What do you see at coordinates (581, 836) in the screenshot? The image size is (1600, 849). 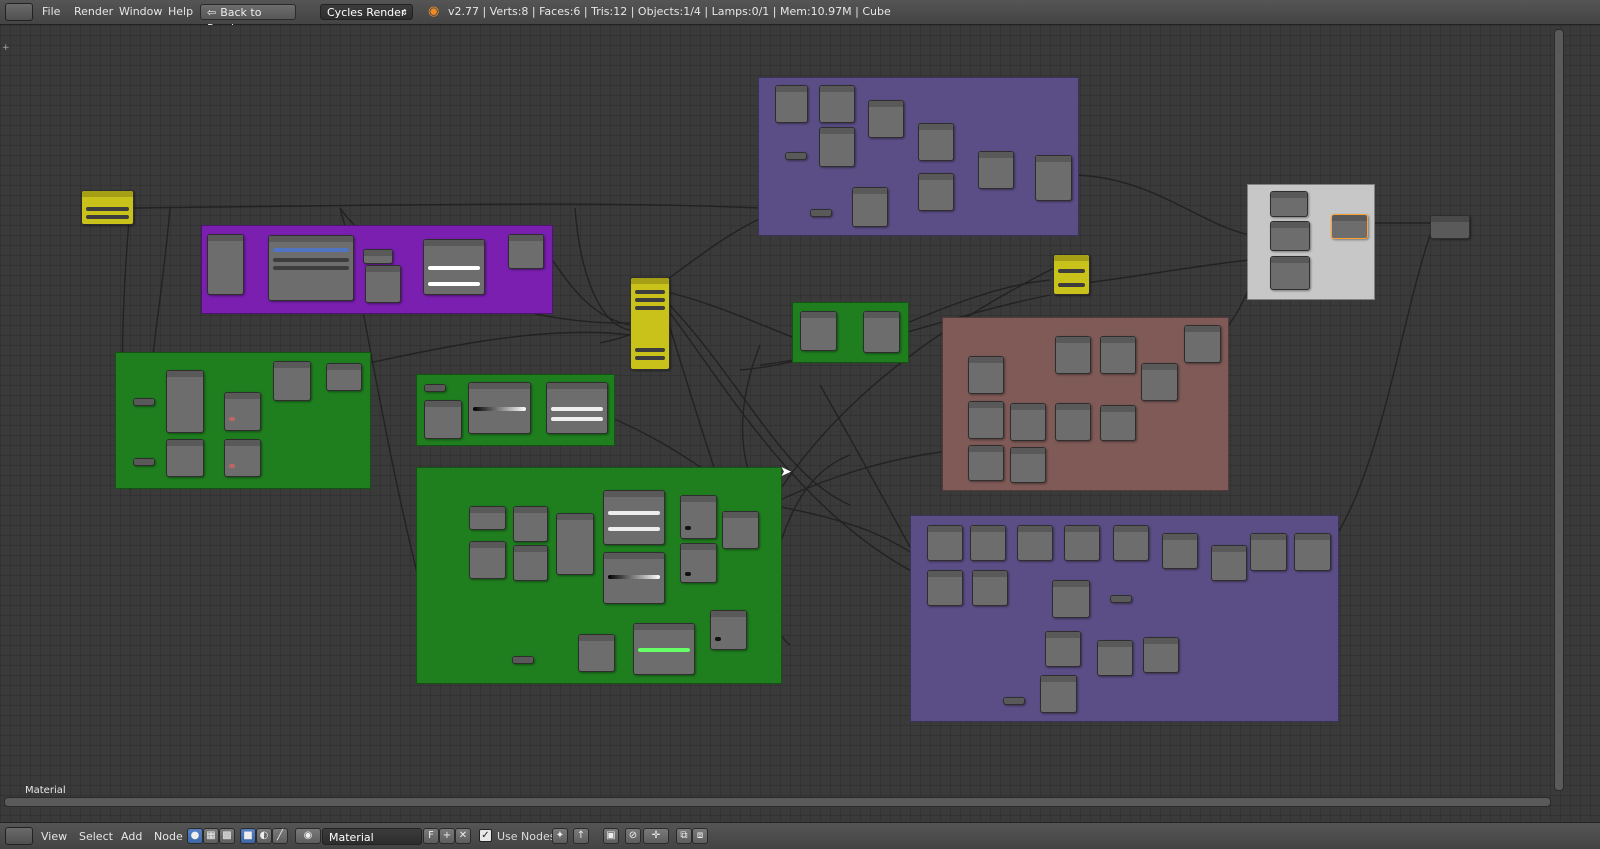 I see `go-parent-tree-icon: ↑` at bounding box center [581, 836].